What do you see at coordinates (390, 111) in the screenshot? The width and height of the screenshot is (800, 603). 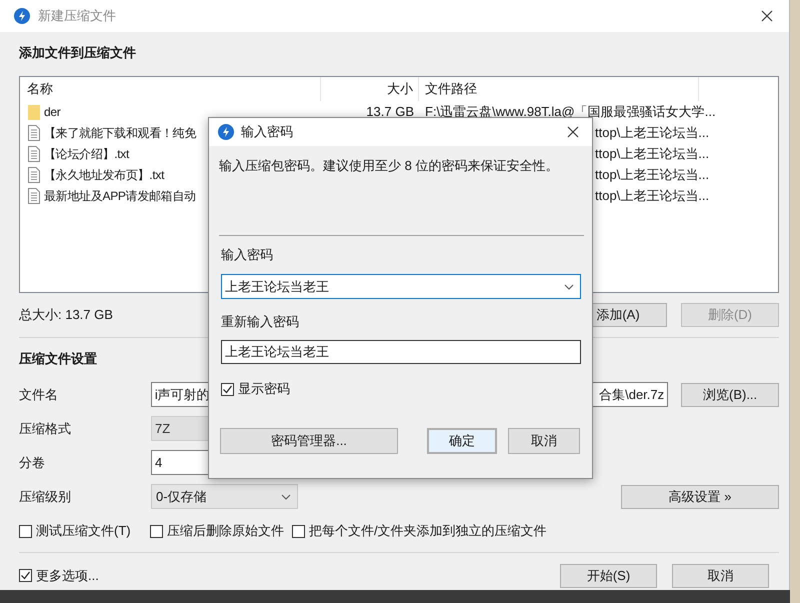 I see `file-size: 13.7 GB` at bounding box center [390, 111].